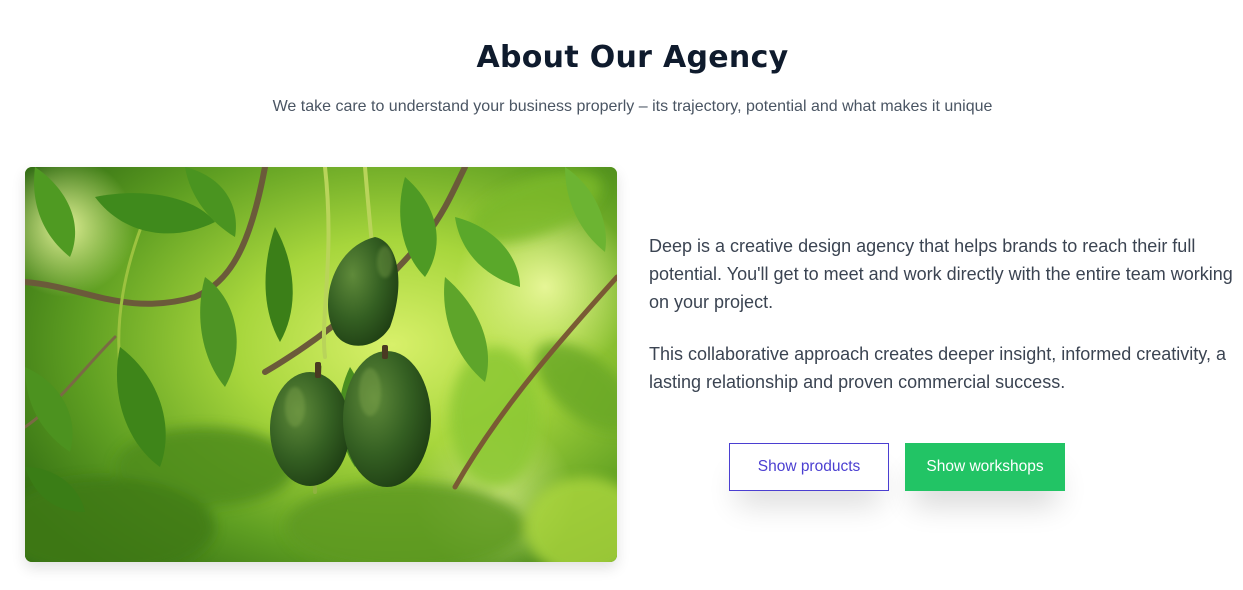 The width and height of the screenshot is (1243, 590). Describe the element at coordinates (632, 57) in the screenshot. I see `section-title: About Our Agency` at that location.